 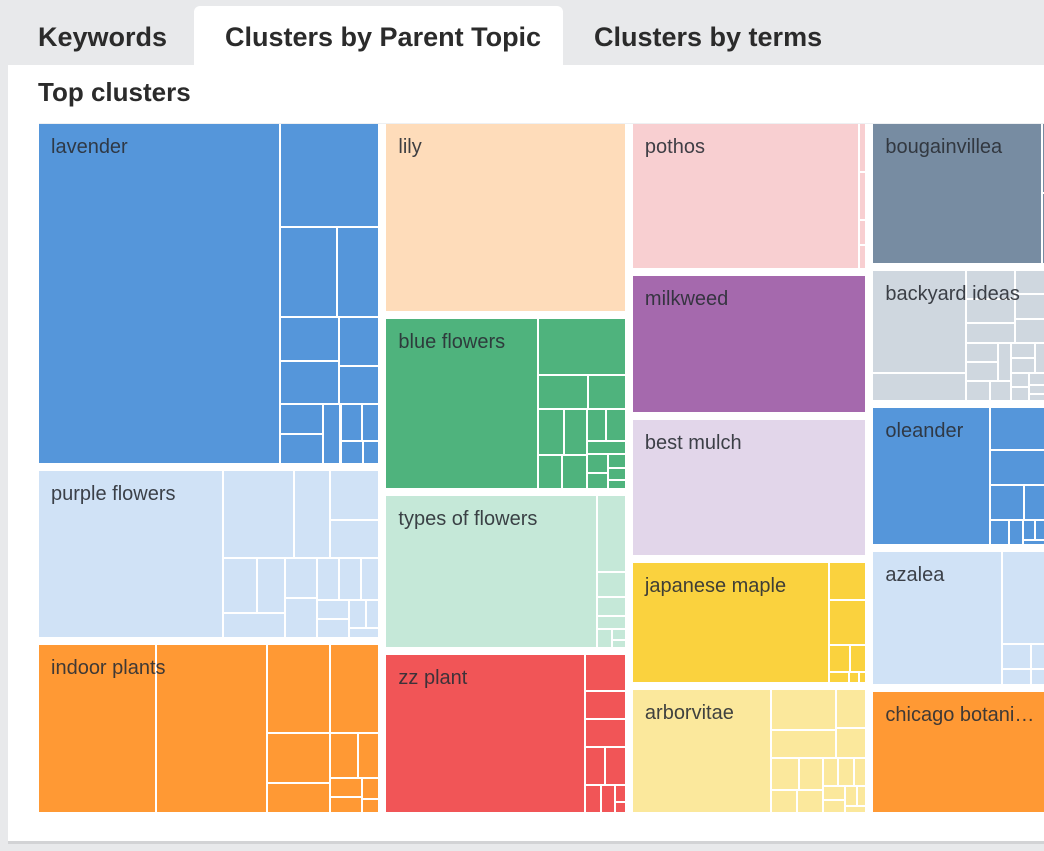 What do you see at coordinates (958, 476) in the screenshot?
I see `cluster-tile: oleander` at bounding box center [958, 476].